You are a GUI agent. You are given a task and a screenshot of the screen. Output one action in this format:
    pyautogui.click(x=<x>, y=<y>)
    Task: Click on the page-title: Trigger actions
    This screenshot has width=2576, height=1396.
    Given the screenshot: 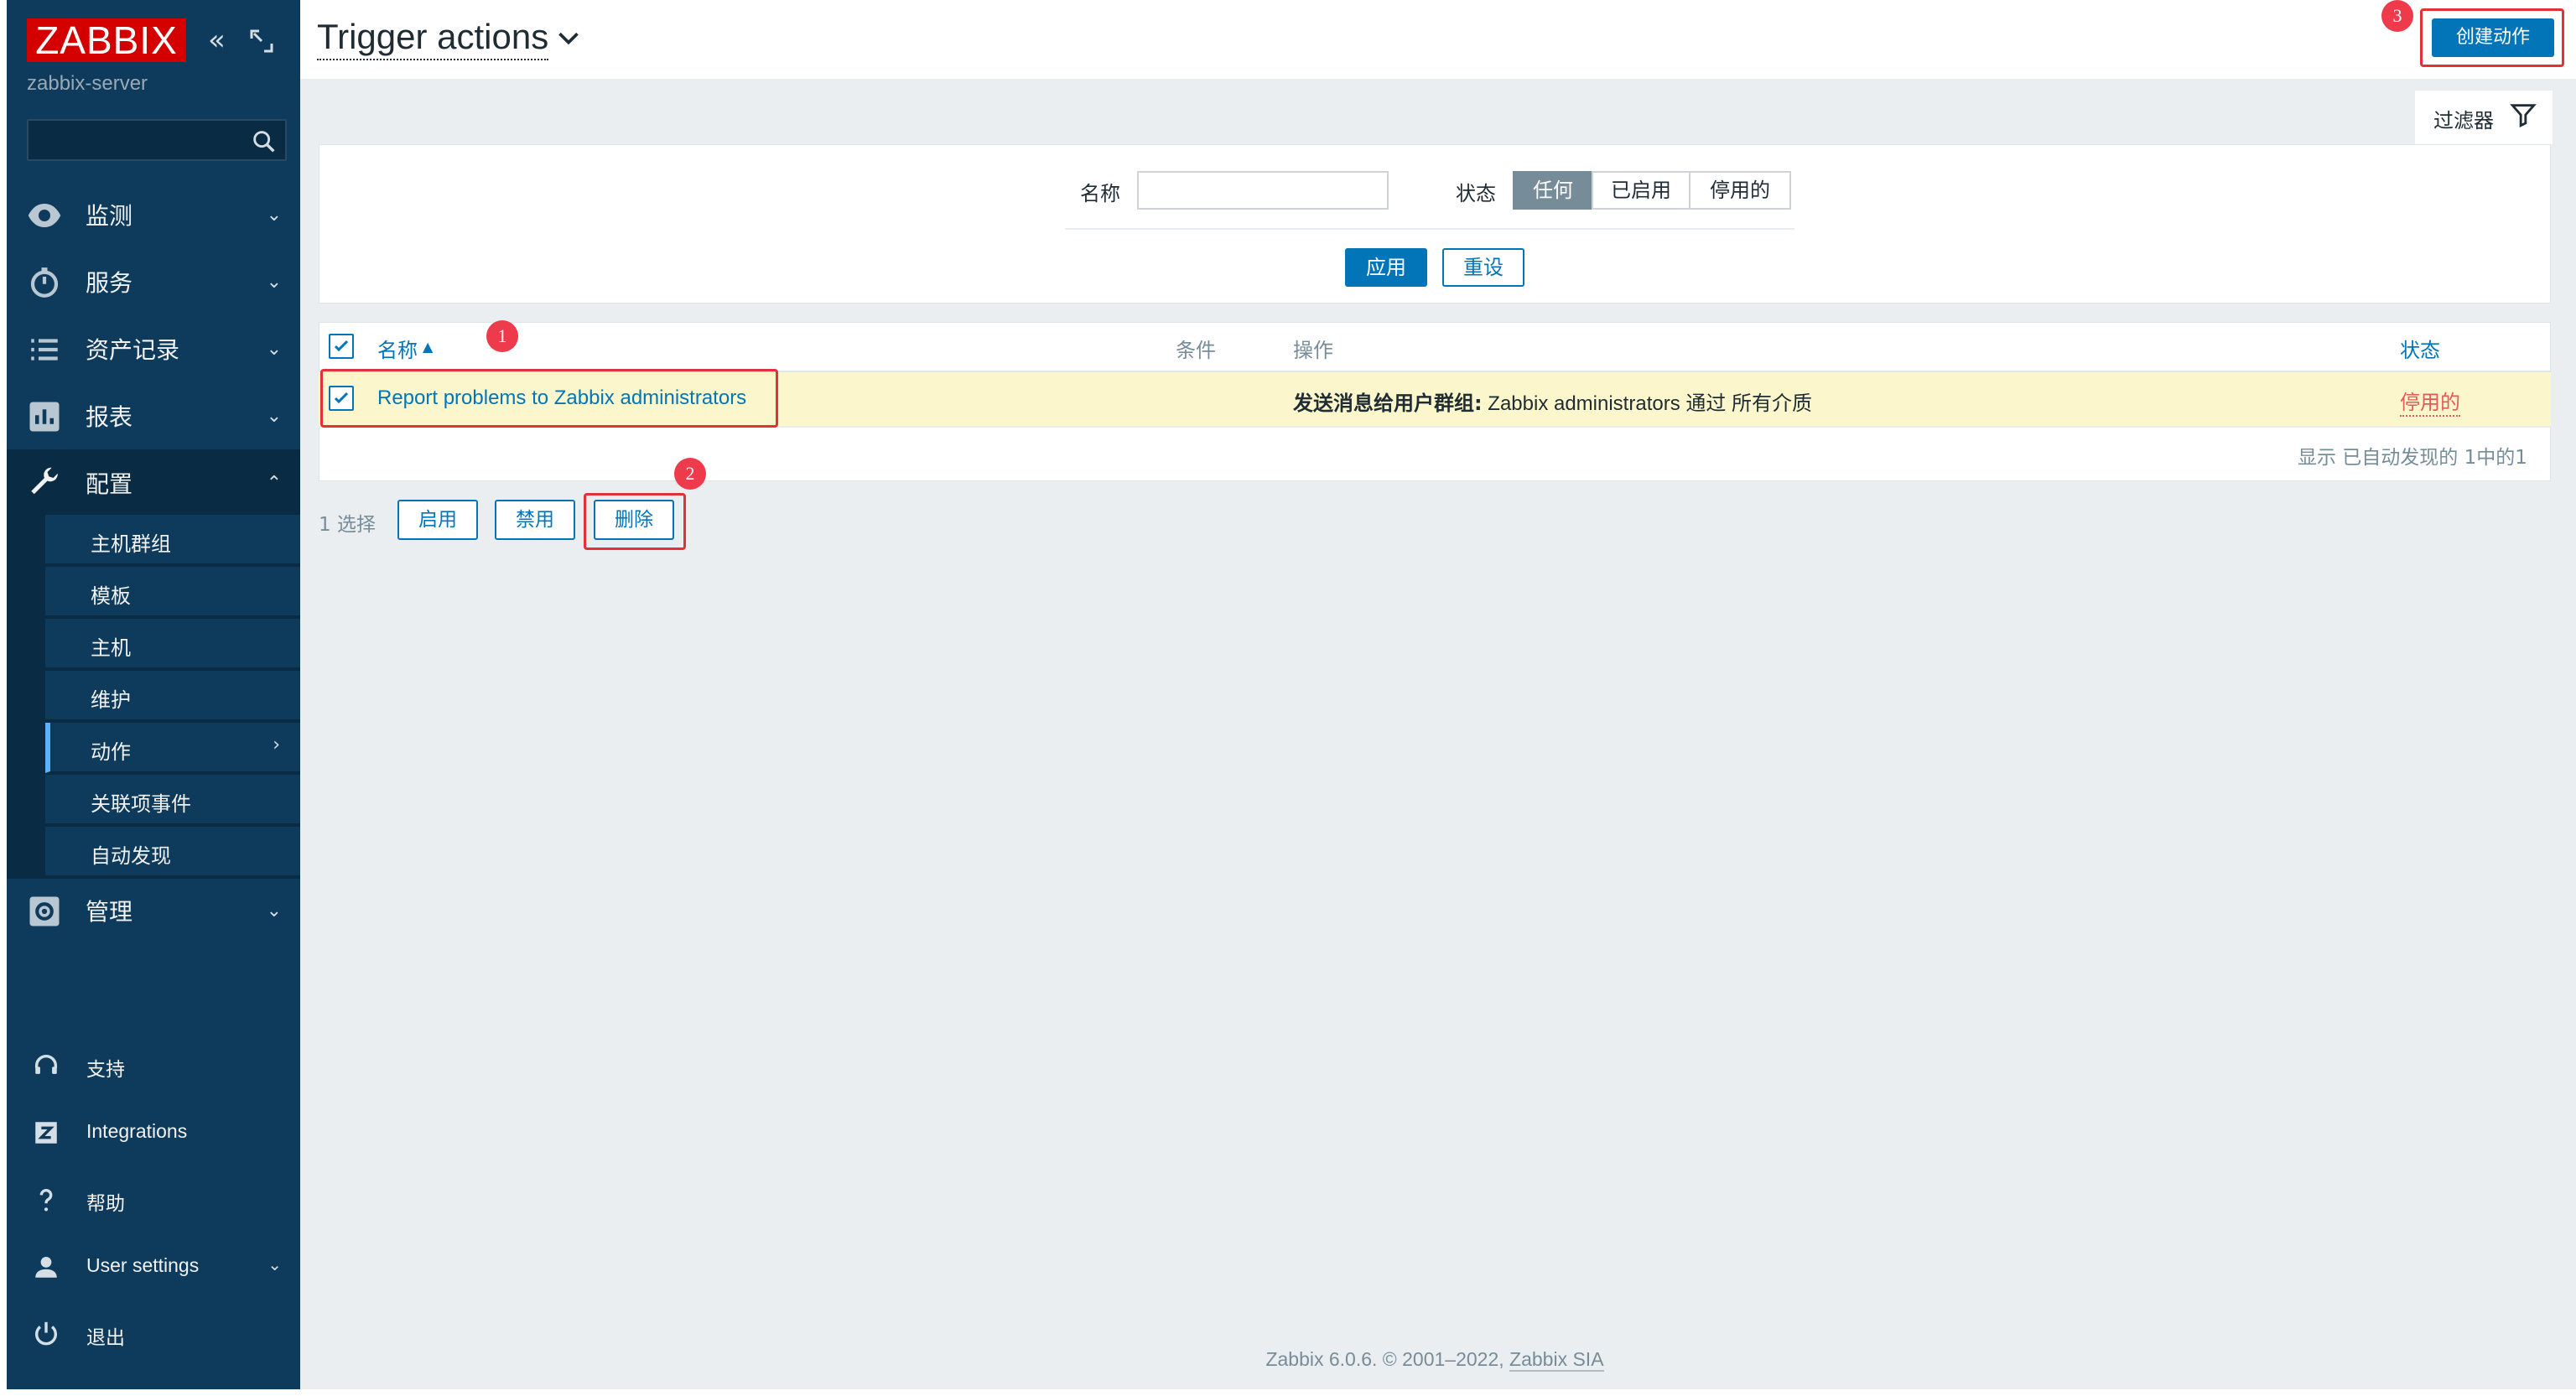 What is the action you would take?
    pyautogui.click(x=433, y=38)
    